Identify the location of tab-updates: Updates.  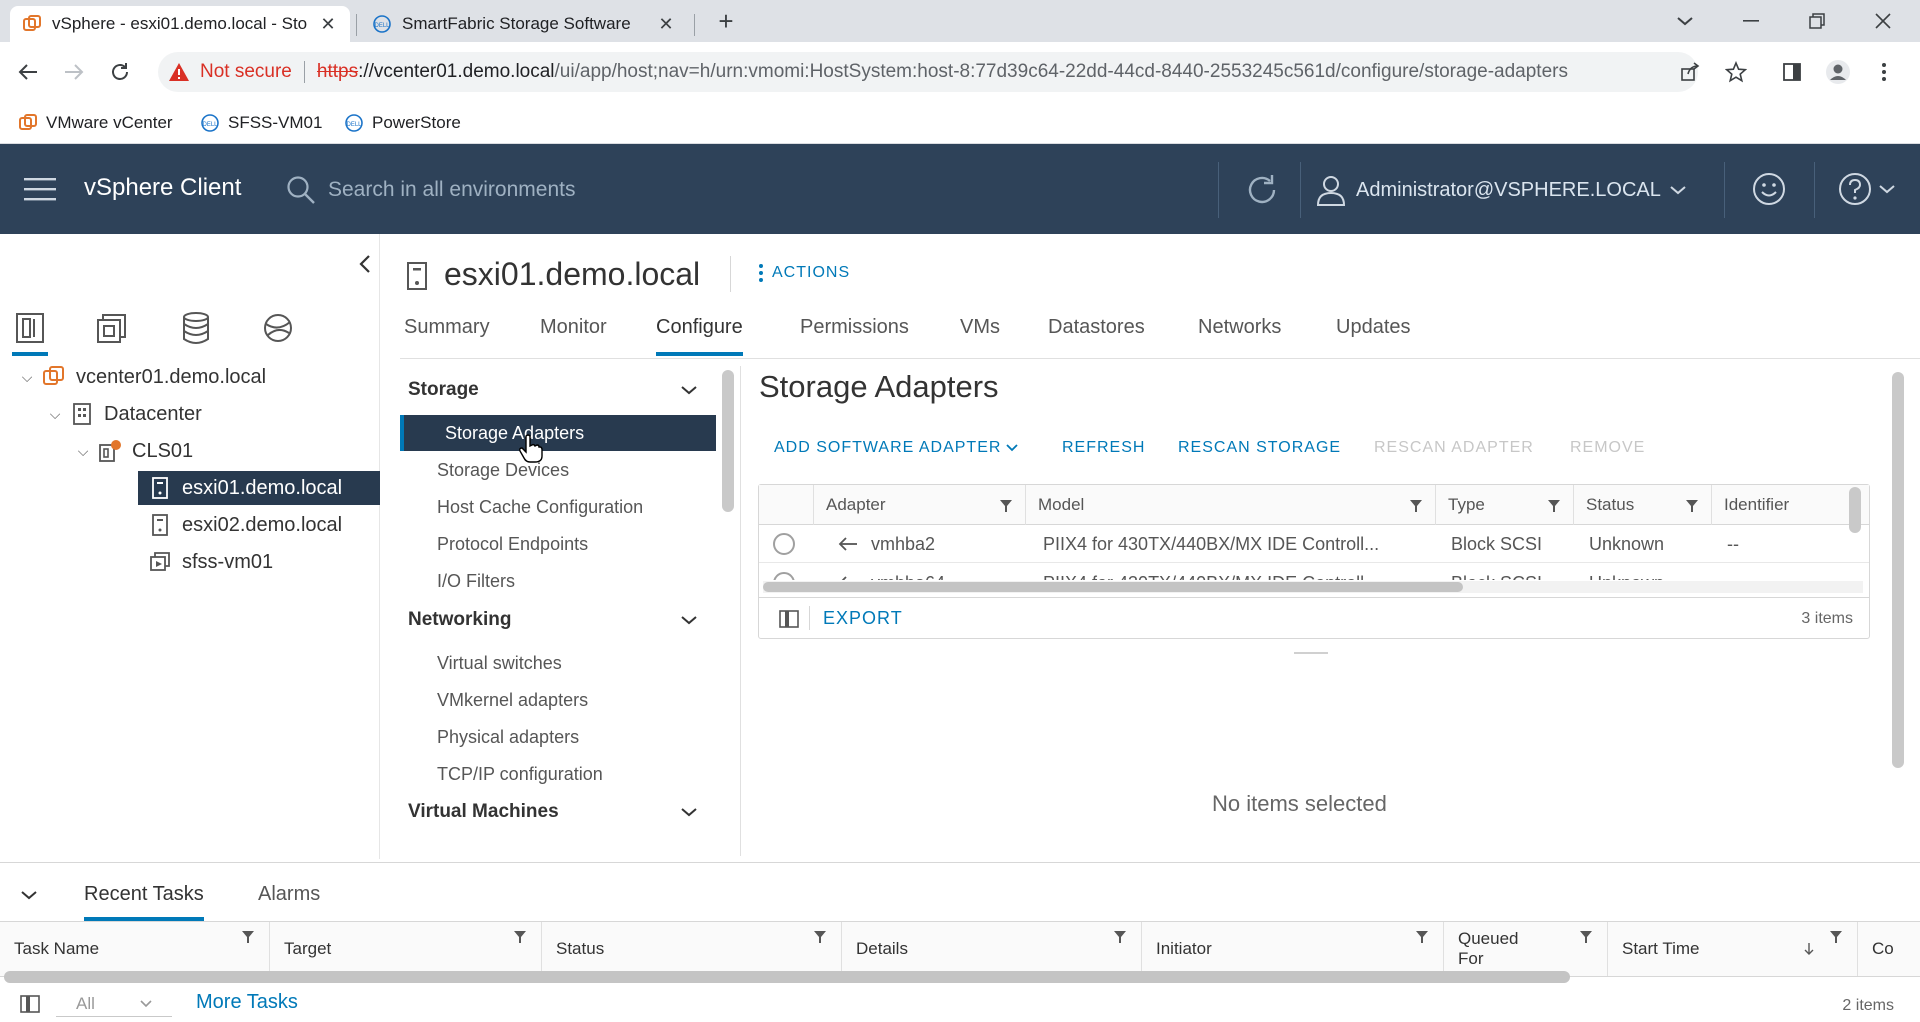
(1373, 336).